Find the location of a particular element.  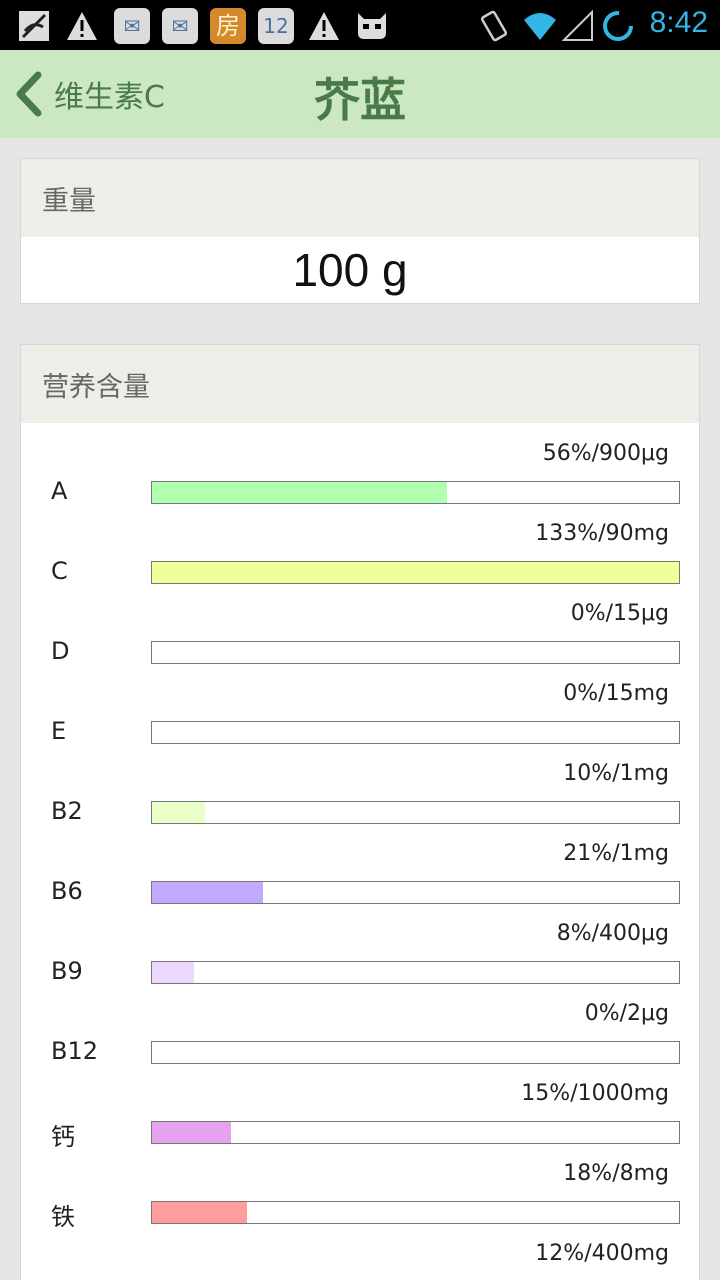

nutrient-row: 21%/1mg B6 is located at coordinates (360, 864).